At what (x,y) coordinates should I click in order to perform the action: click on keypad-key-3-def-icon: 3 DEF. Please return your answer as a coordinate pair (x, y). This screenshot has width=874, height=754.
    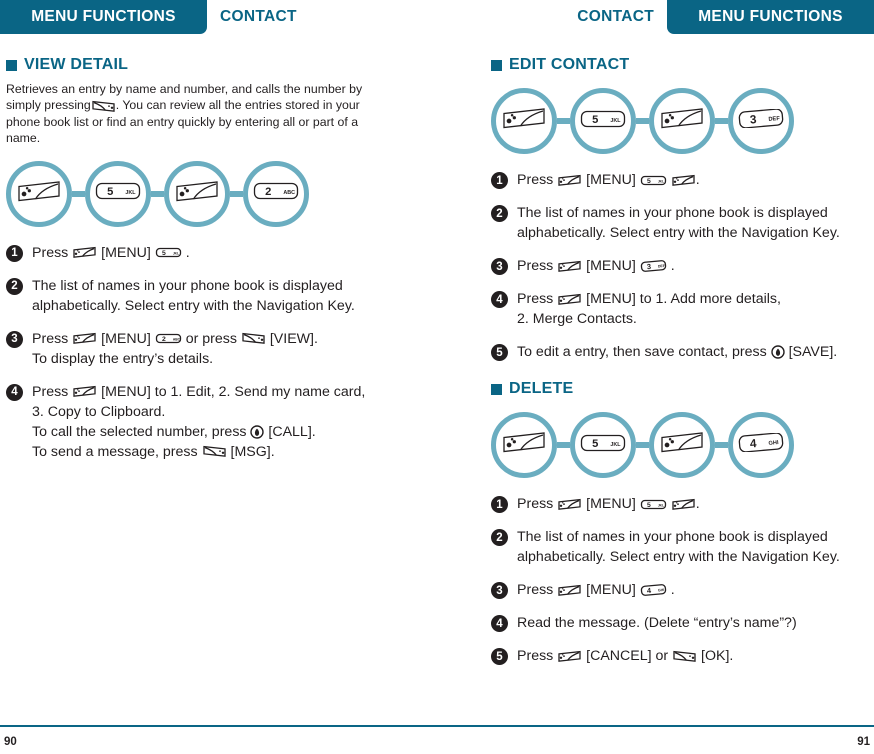
    Looking at the image, I should click on (761, 120).